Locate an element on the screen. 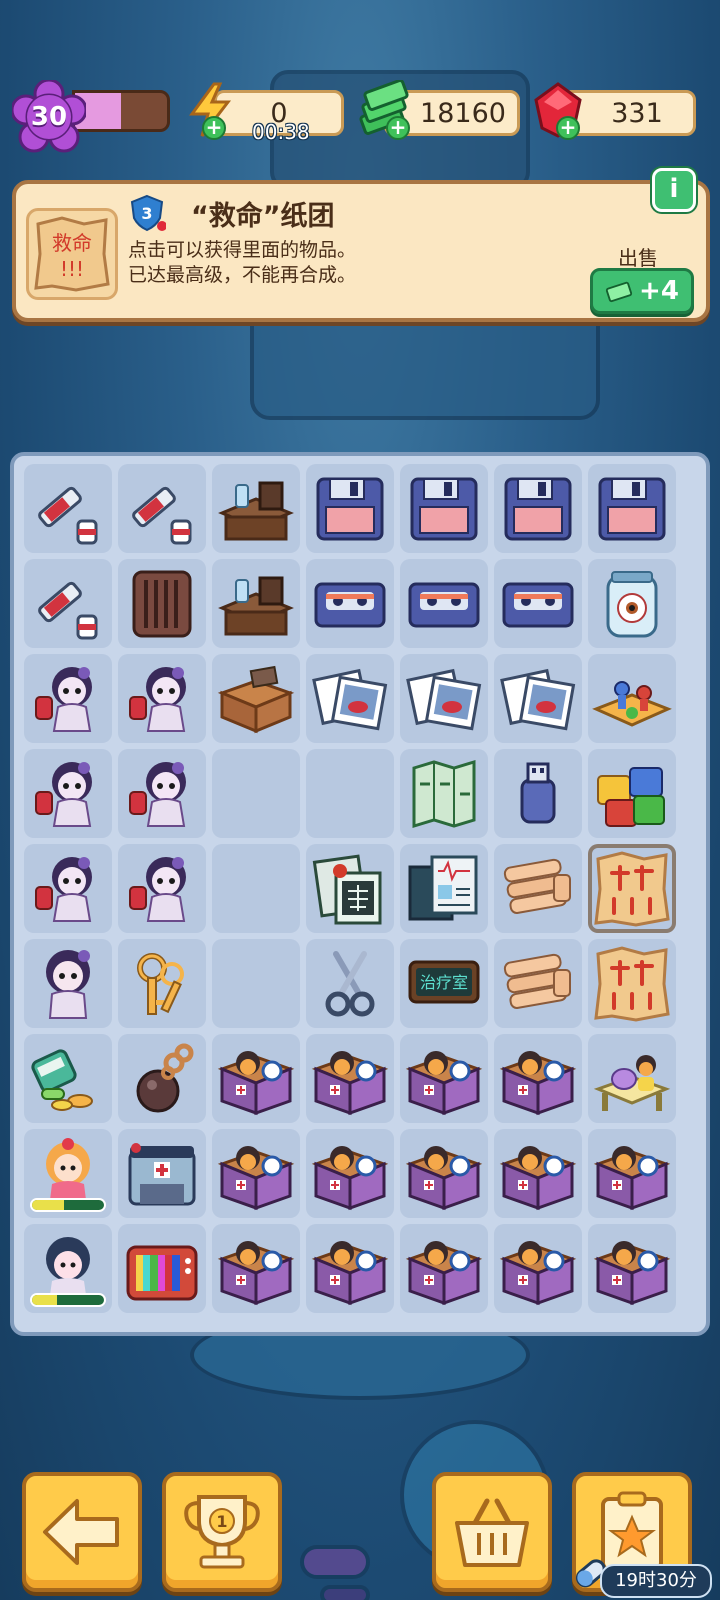 This screenshot has height=1600, width=720. info-button: i is located at coordinates (674, 190).